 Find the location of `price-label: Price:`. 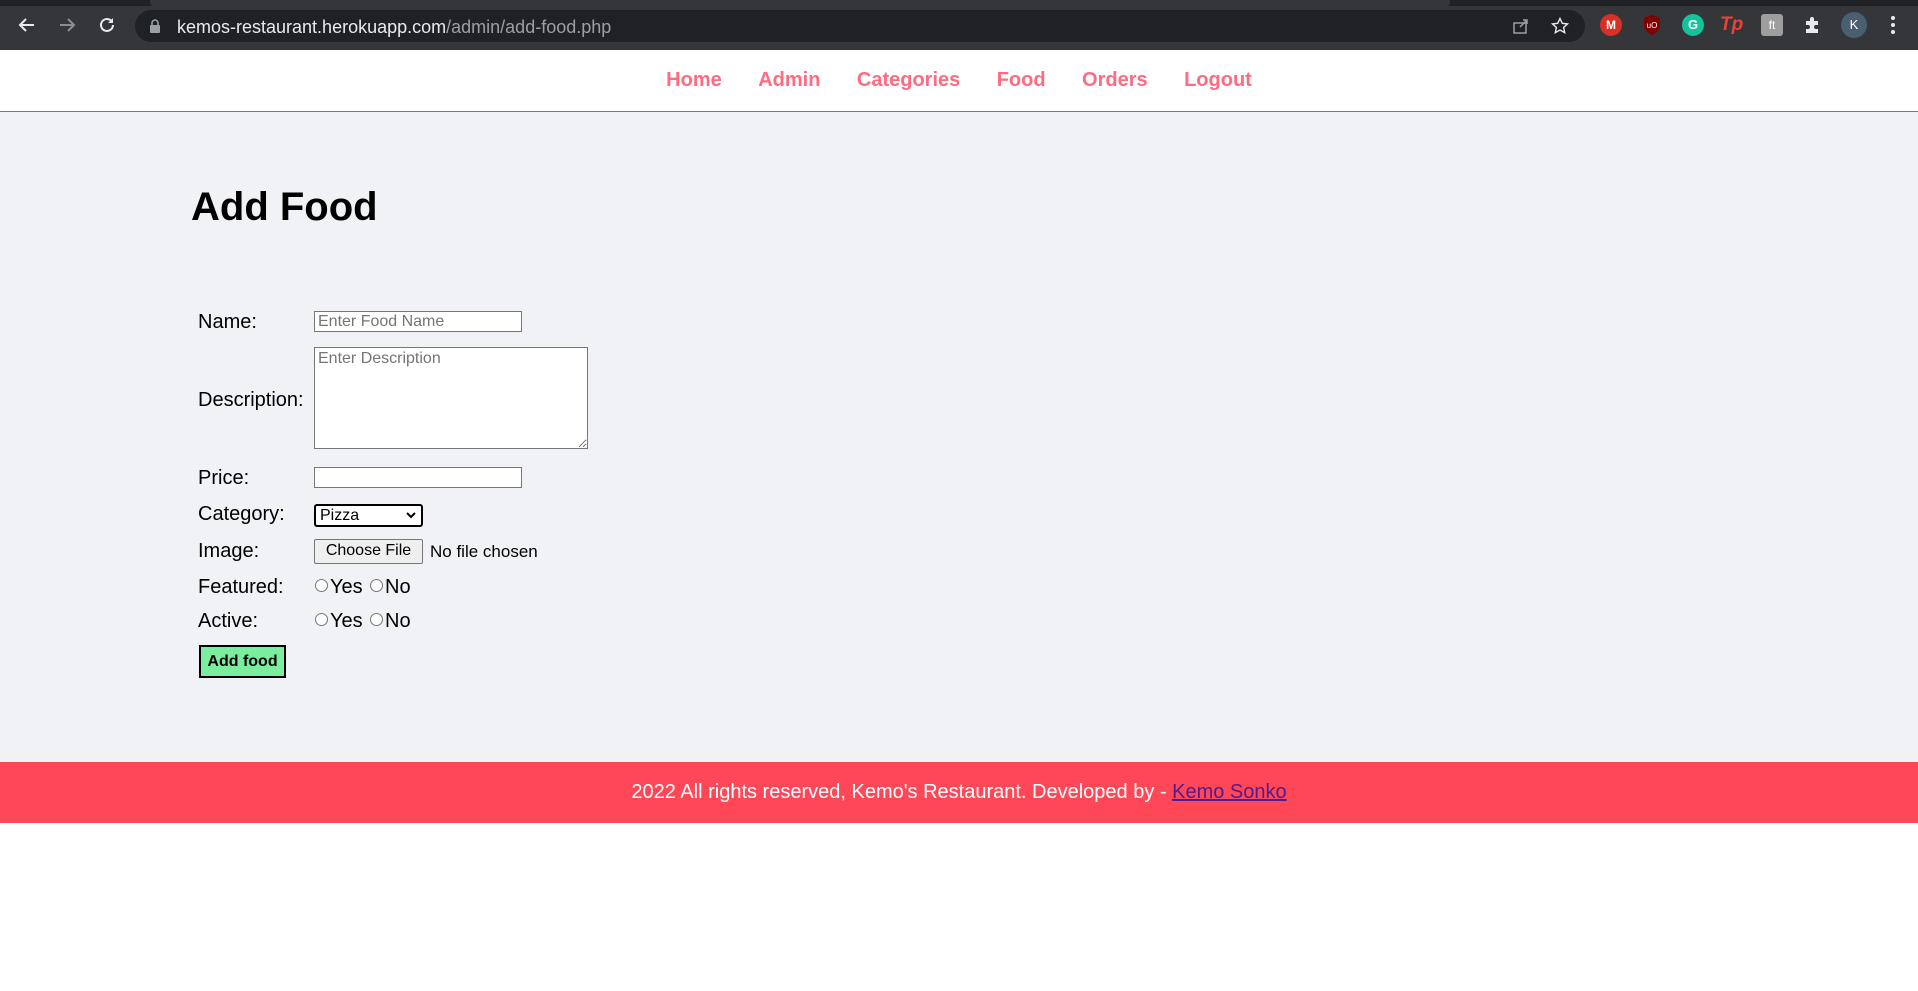

price-label: Price: is located at coordinates (224, 478).